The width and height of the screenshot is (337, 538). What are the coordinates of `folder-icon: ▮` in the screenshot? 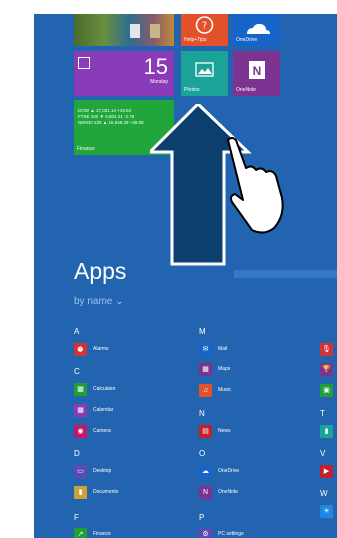 It's located at (80, 492).